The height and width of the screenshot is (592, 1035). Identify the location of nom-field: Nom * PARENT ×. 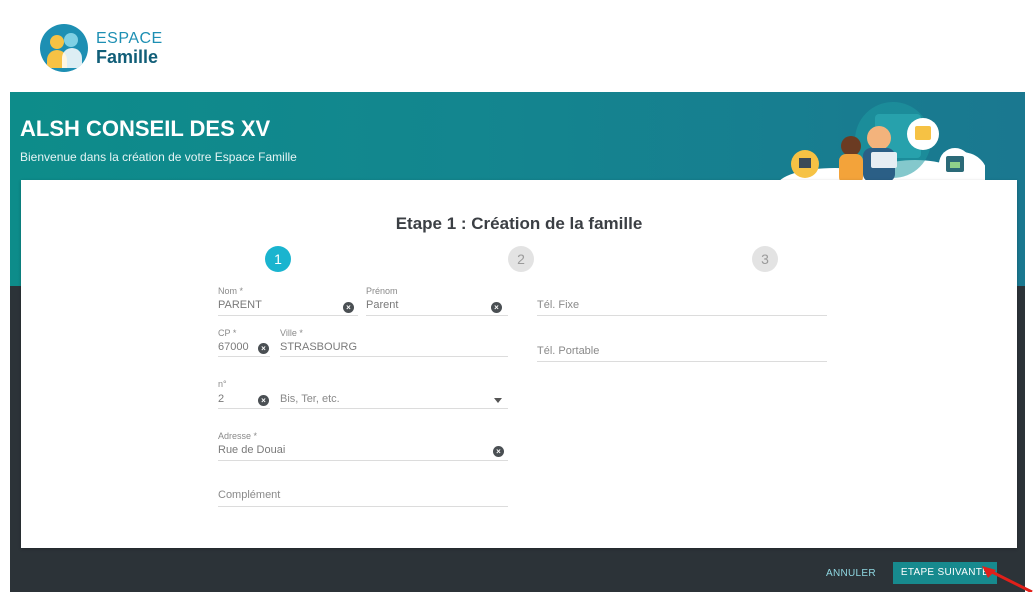
(288, 301).